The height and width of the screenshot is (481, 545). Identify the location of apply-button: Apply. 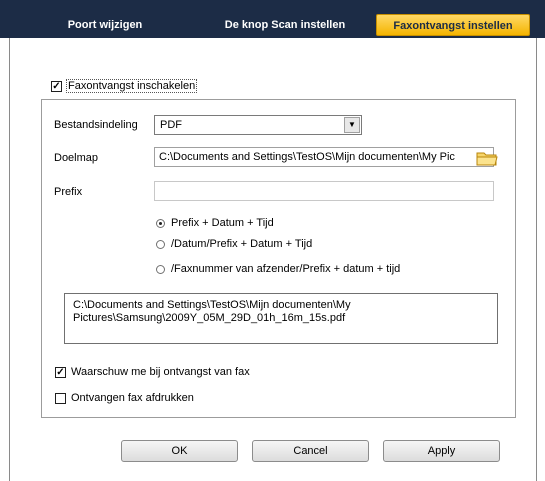
(441, 451).